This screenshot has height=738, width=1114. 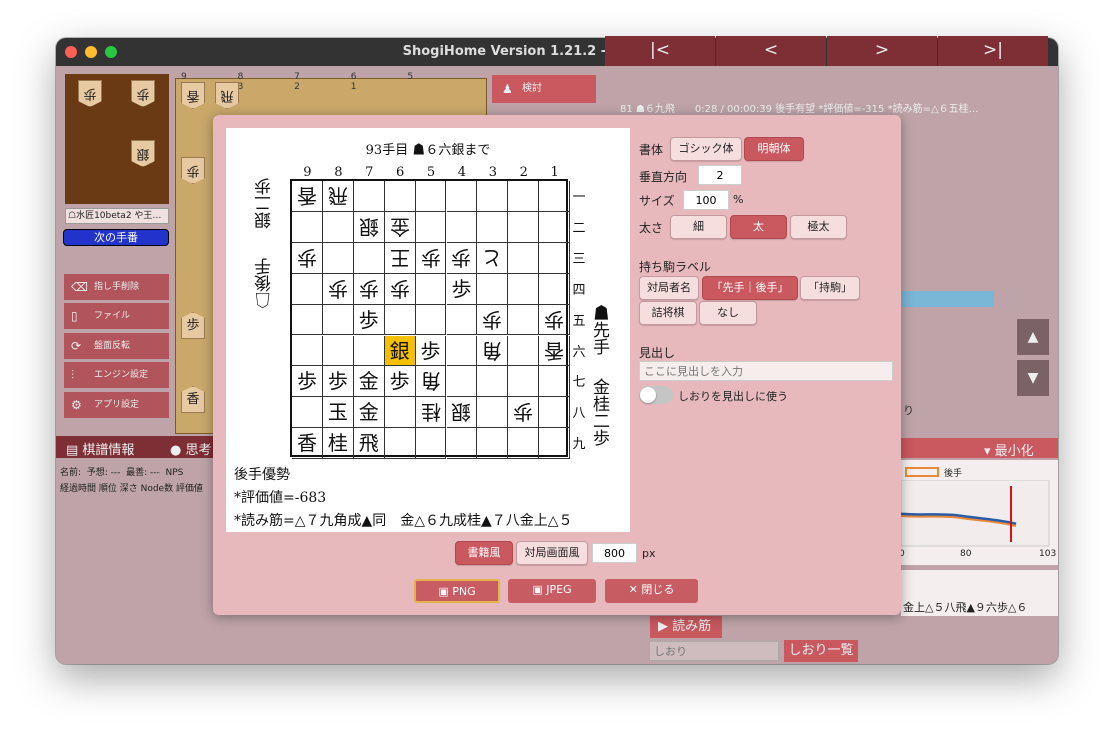 What do you see at coordinates (523, 172) in the screenshot?
I see `column-number: 2` at bounding box center [523, 172].